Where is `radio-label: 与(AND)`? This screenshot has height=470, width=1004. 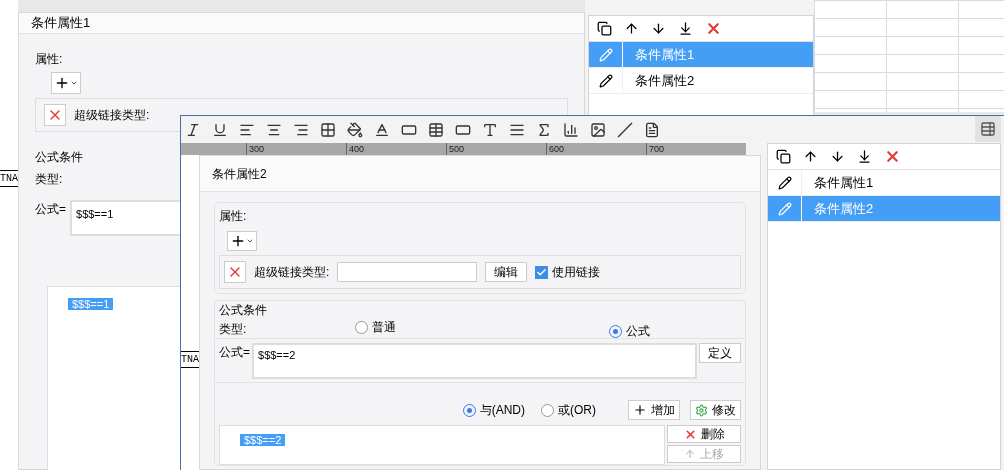
radio-label: 与(AND) is located at coordinates (502, 410).